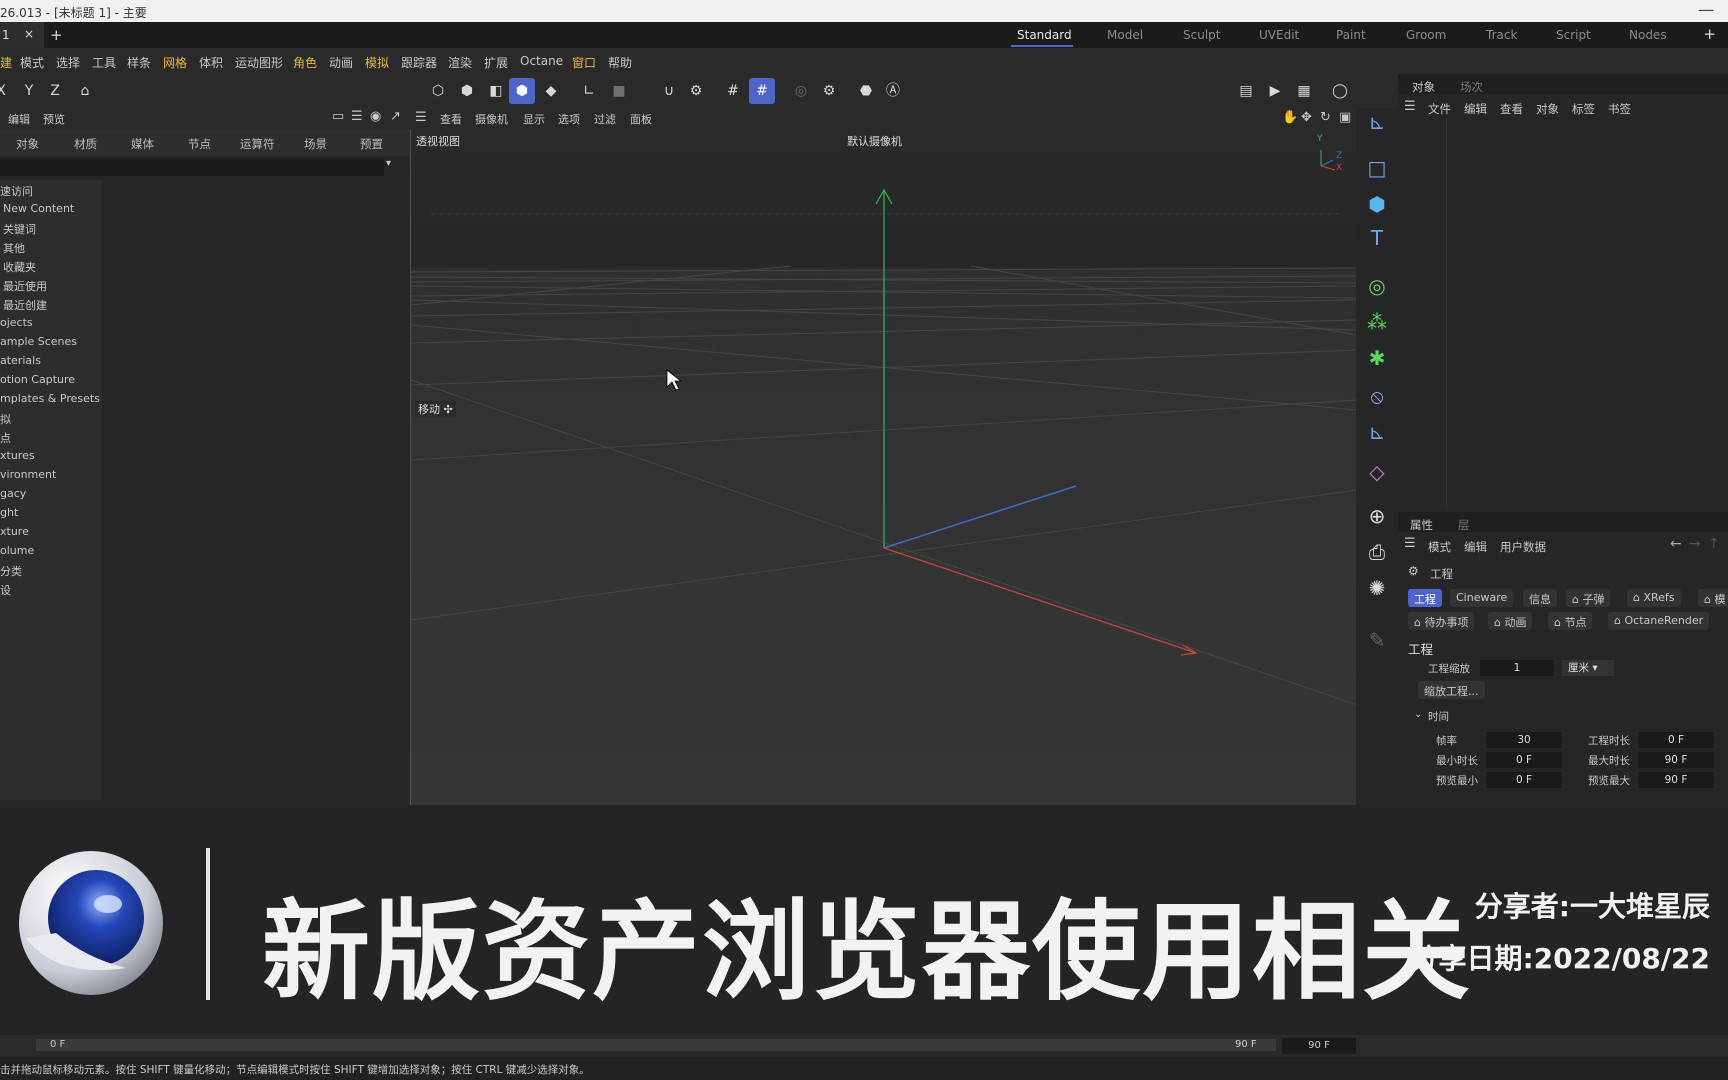 The height and width of the screenshot is (1080, 1728). What do you see at coordinates (467, 91) in the screenshot?
I see `edges-mode-icon: ⬢` at bounding box center [467, 91].